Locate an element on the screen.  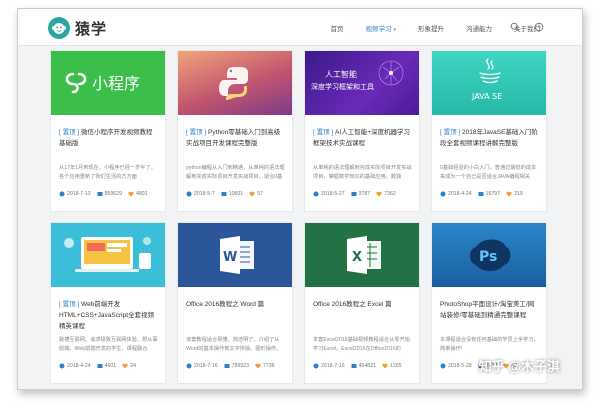
course-thumbnail: 小程序 is located at coordinates (108, 83).